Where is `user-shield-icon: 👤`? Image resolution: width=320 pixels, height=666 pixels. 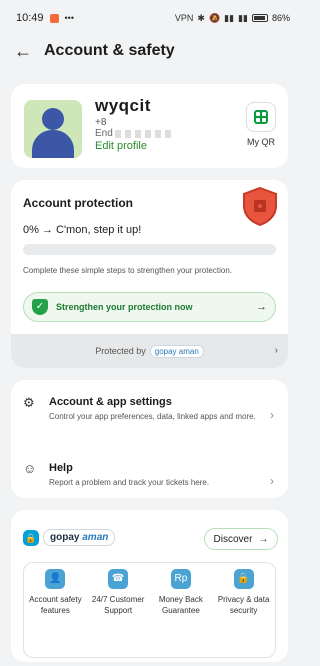
user-shield-icon: 👤 is located at coordinates (55, 579).